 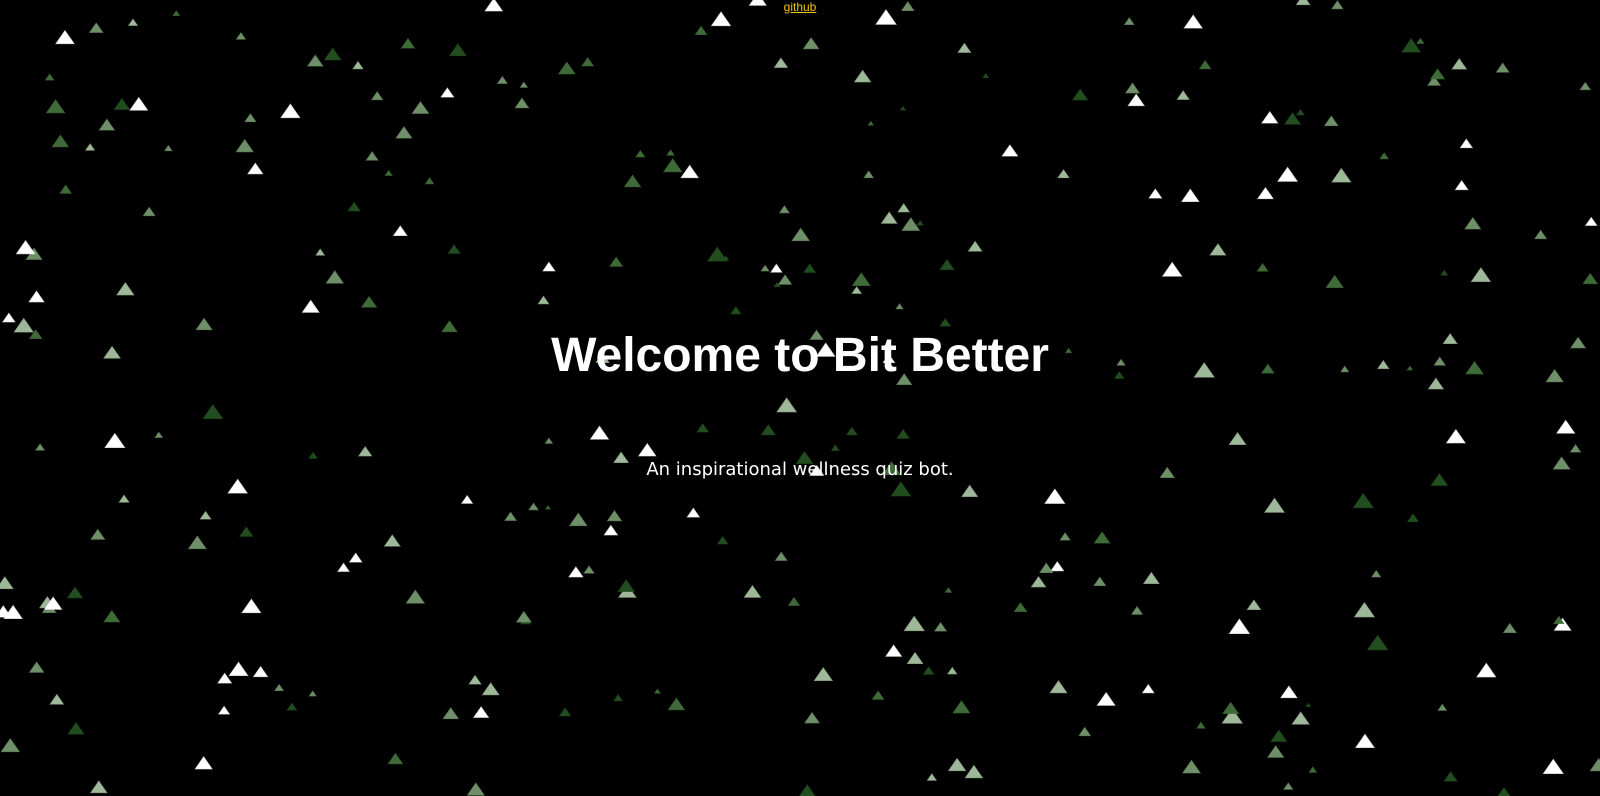 What do you see at coordinates (800, 7) in the screenshot?
I see `github-link: github` at bounding box center [800, 7].